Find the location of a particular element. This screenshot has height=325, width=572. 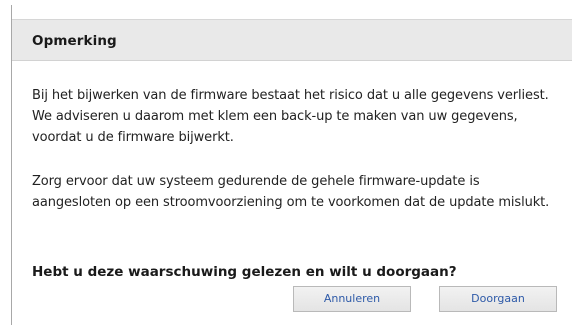

dialog-header: Opmerking is located at coordinates (292, 40).